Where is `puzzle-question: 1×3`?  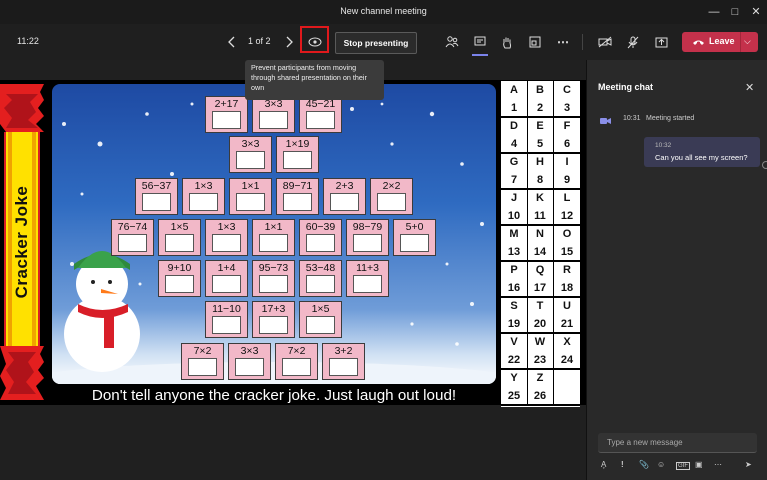 puzzle-question: 1×3 is located at coordinates (203, 186).